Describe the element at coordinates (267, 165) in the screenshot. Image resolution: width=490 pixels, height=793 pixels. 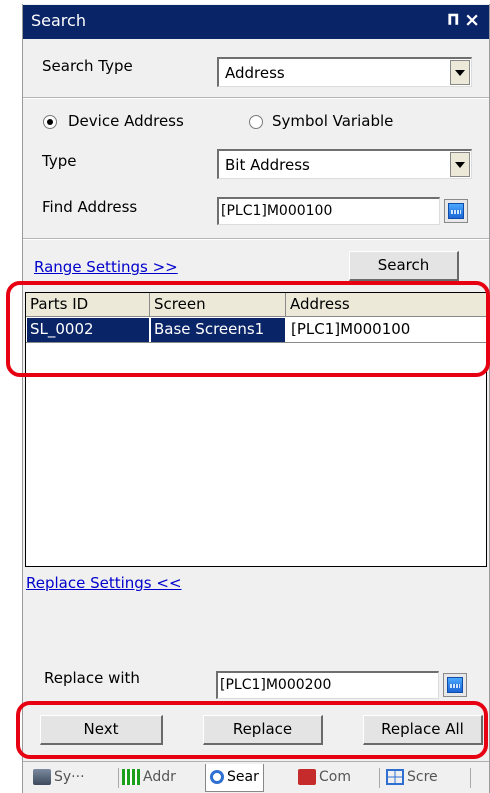
I see `type-value: Bit Address` at that location.